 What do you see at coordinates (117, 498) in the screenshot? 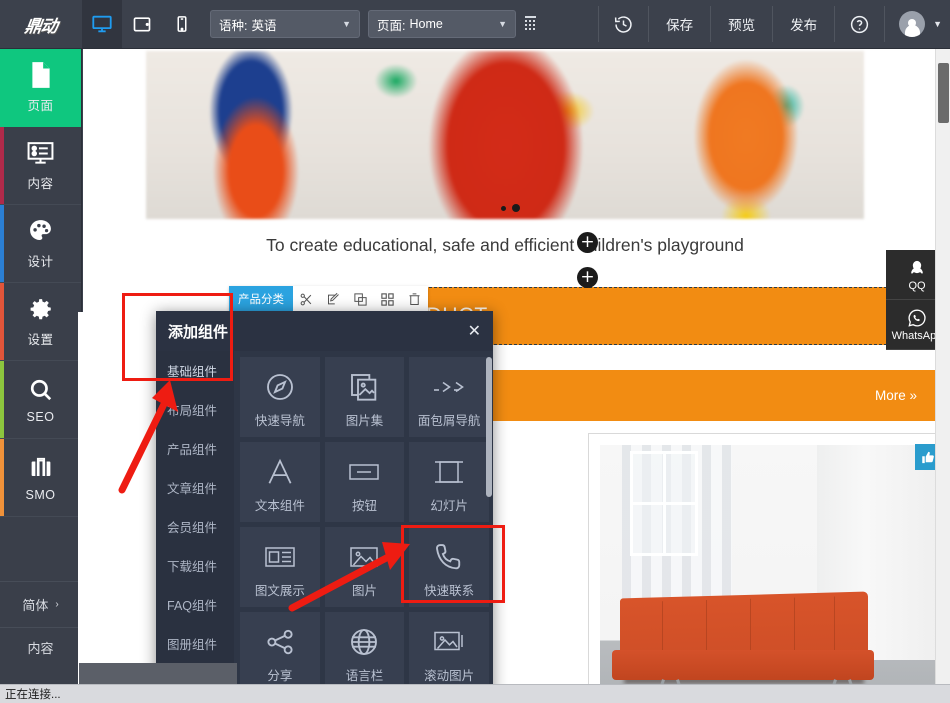
I see `background-popup-panel` at bounding box center [117, 498].